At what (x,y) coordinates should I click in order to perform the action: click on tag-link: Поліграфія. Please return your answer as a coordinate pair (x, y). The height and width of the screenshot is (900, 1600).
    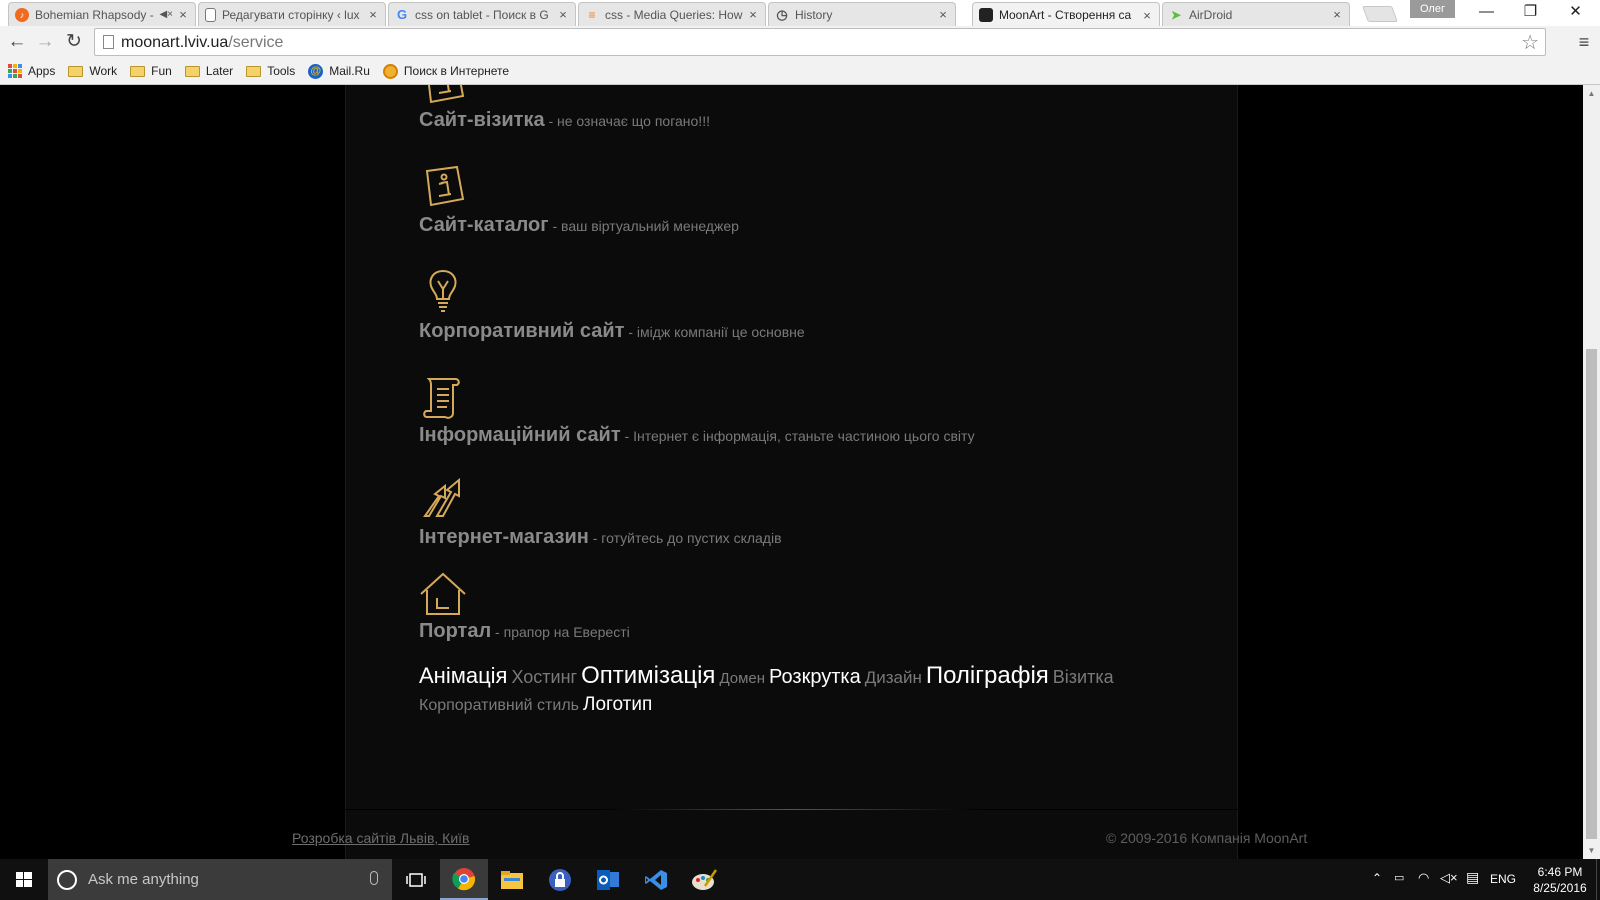
    Looking at the image, I should click on (987, 675).